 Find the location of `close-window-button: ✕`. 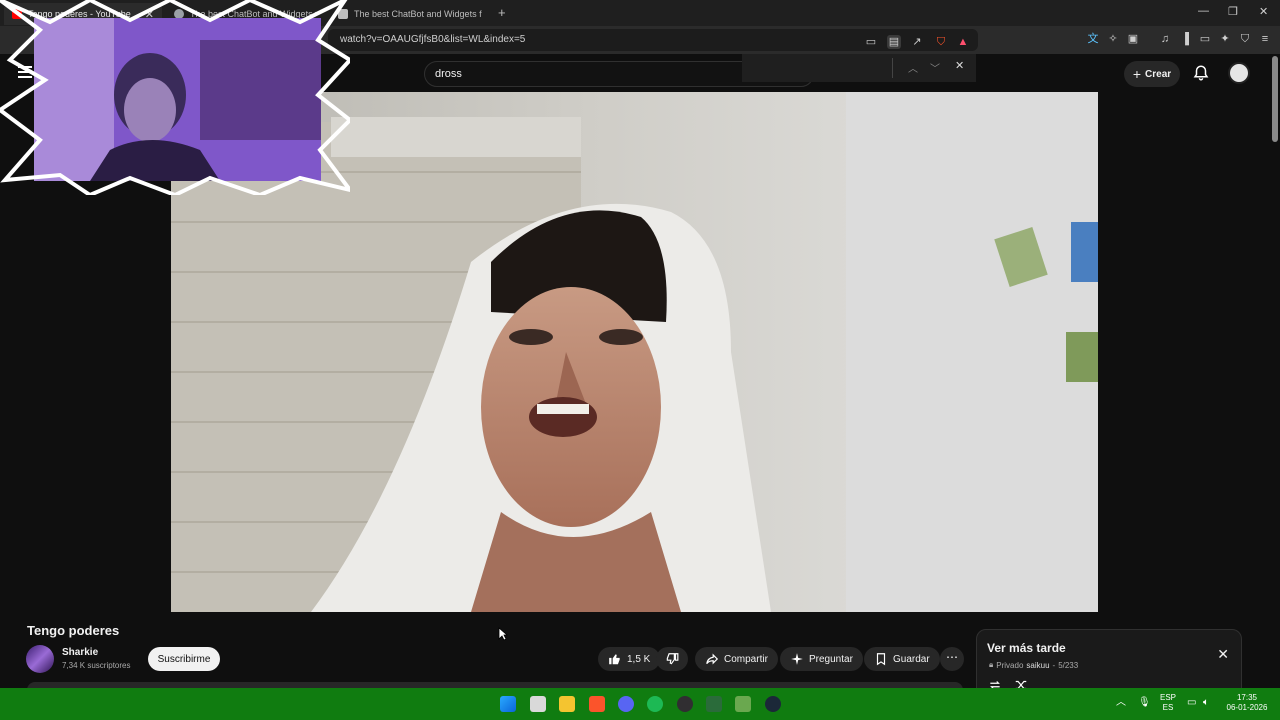

close-window-button: ✕ is located at coordinates (1263, 11).